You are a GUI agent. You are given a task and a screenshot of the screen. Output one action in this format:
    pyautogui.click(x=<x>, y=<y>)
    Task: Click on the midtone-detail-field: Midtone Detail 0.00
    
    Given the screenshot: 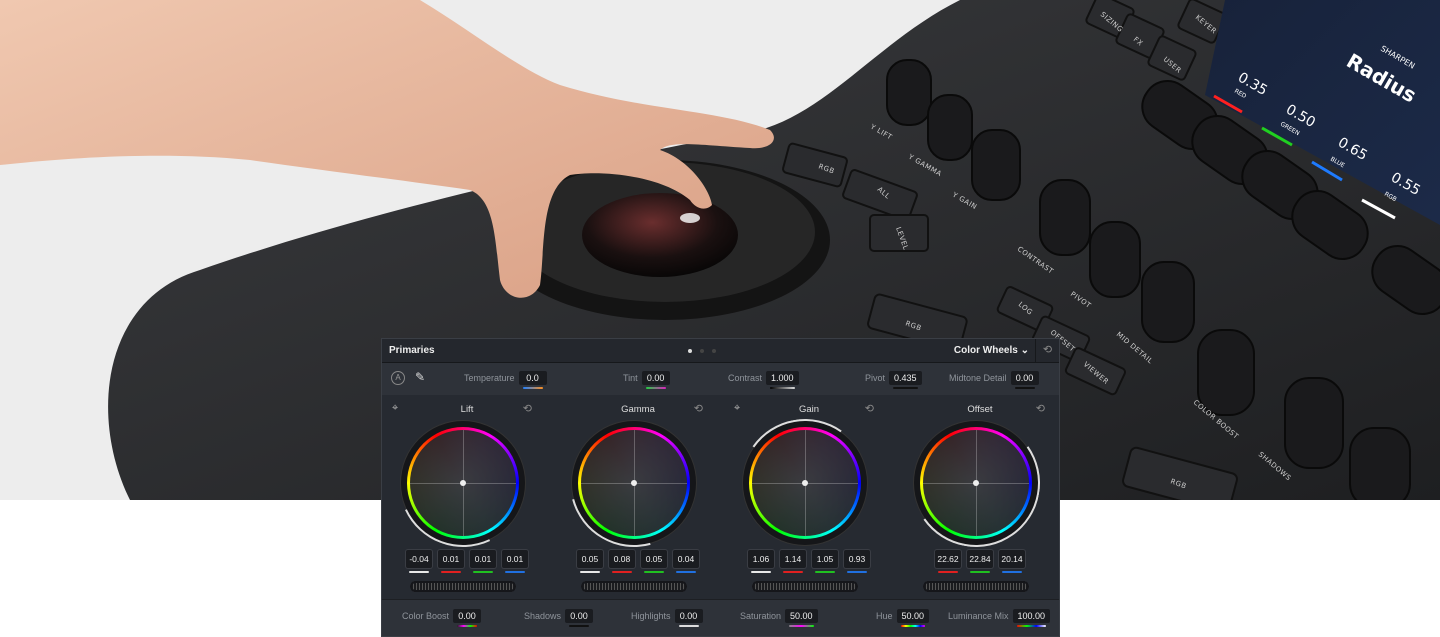 What is the action you would take?
    pyautogui.click(x=994, y=380)
    